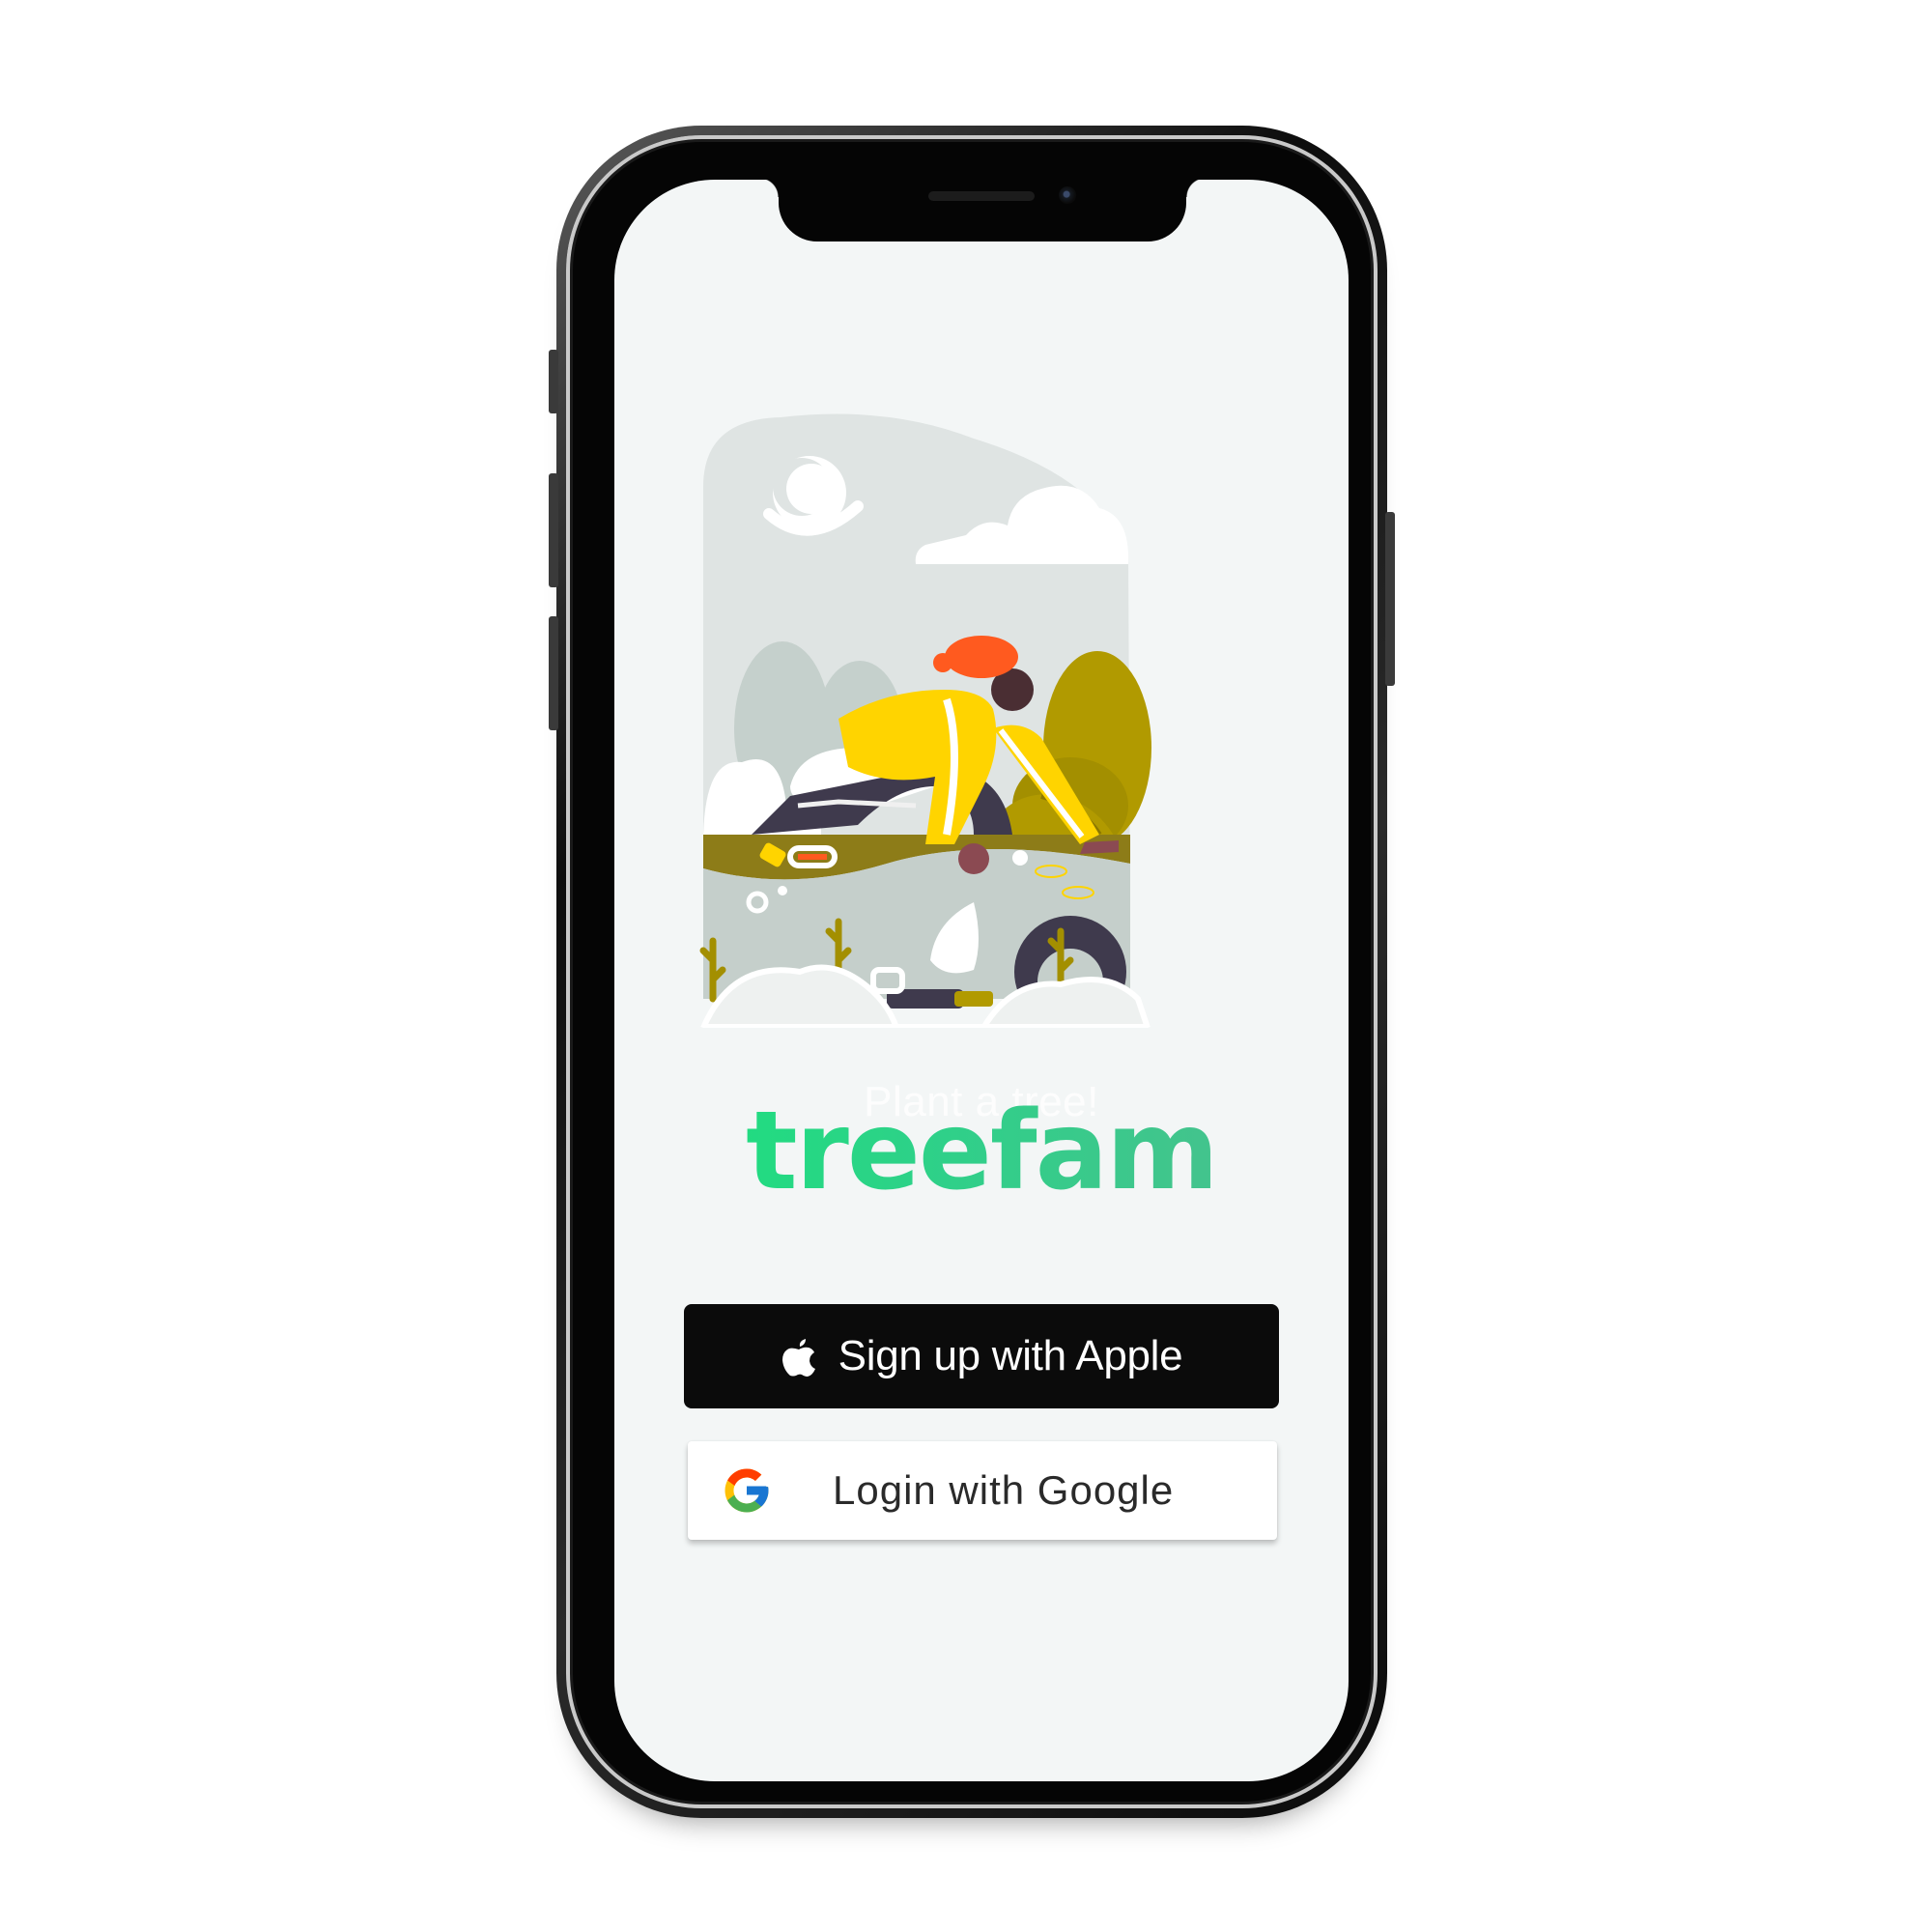 The width and height of the screenshot is (1932, 1932). Describe the element at coordinates (553, 673) in the screenshot. I see `volume-down-button` at that location.